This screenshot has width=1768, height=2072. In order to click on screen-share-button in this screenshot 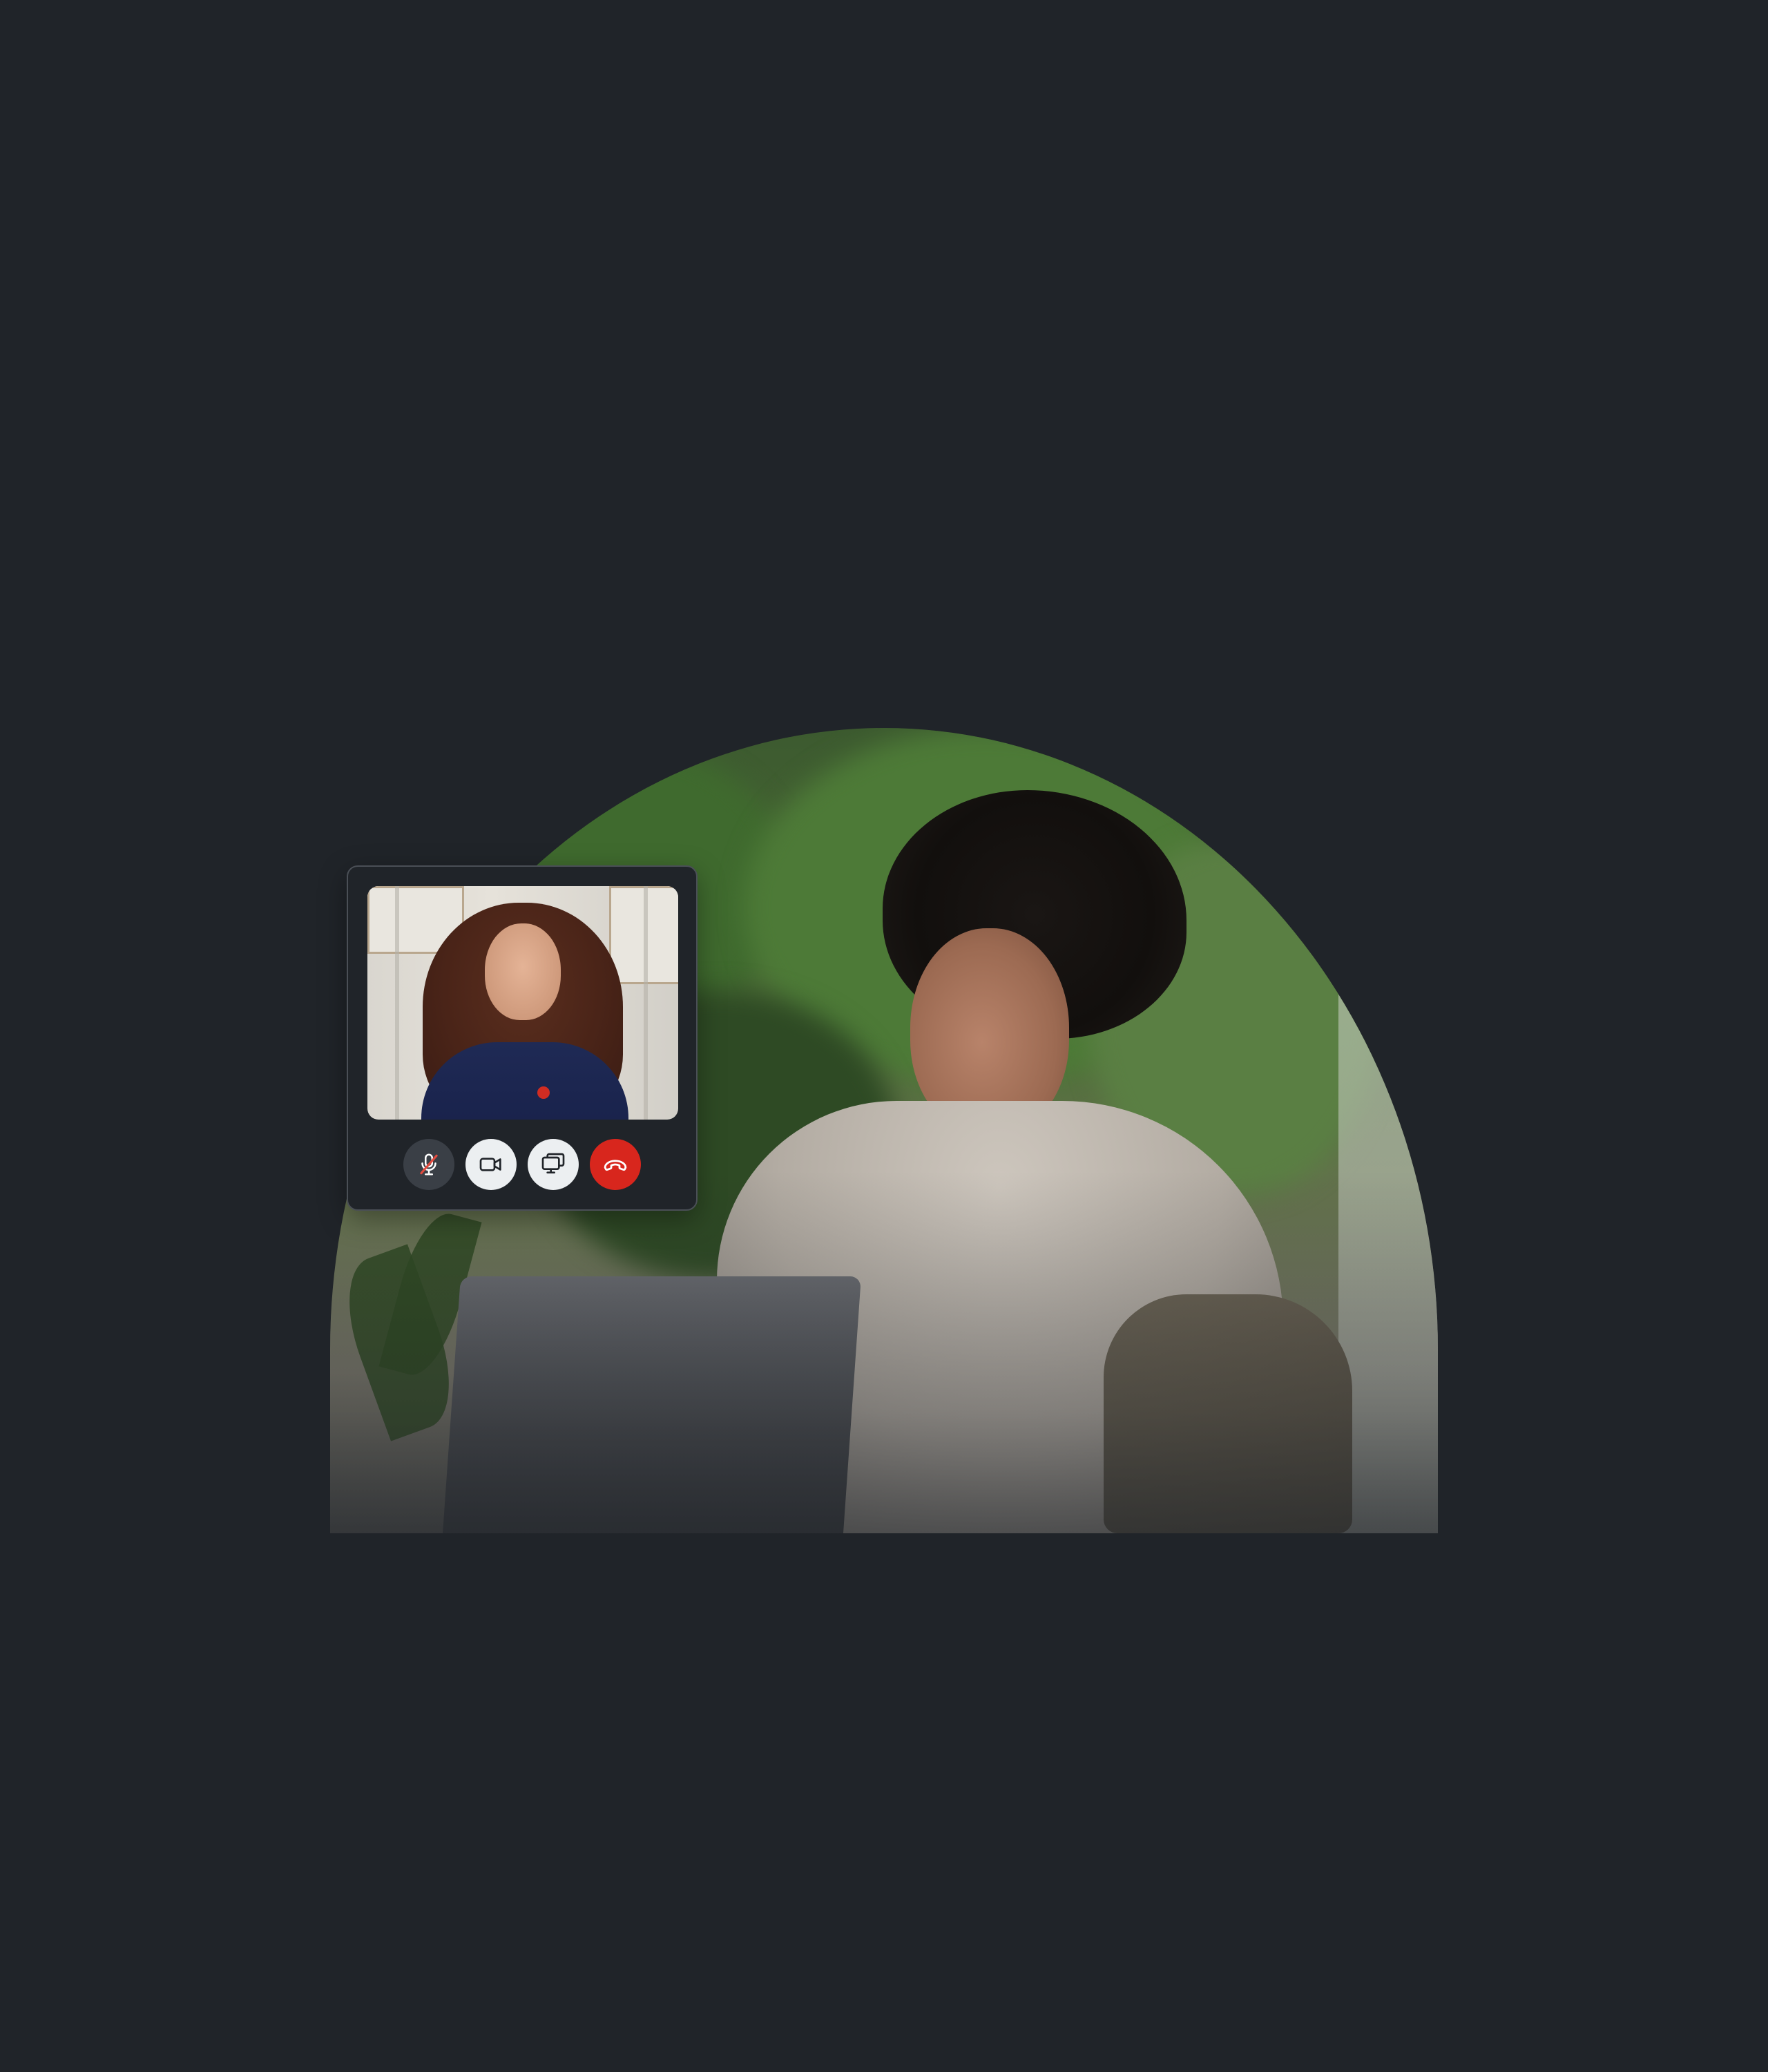, I will do `click(553, 1164)`.